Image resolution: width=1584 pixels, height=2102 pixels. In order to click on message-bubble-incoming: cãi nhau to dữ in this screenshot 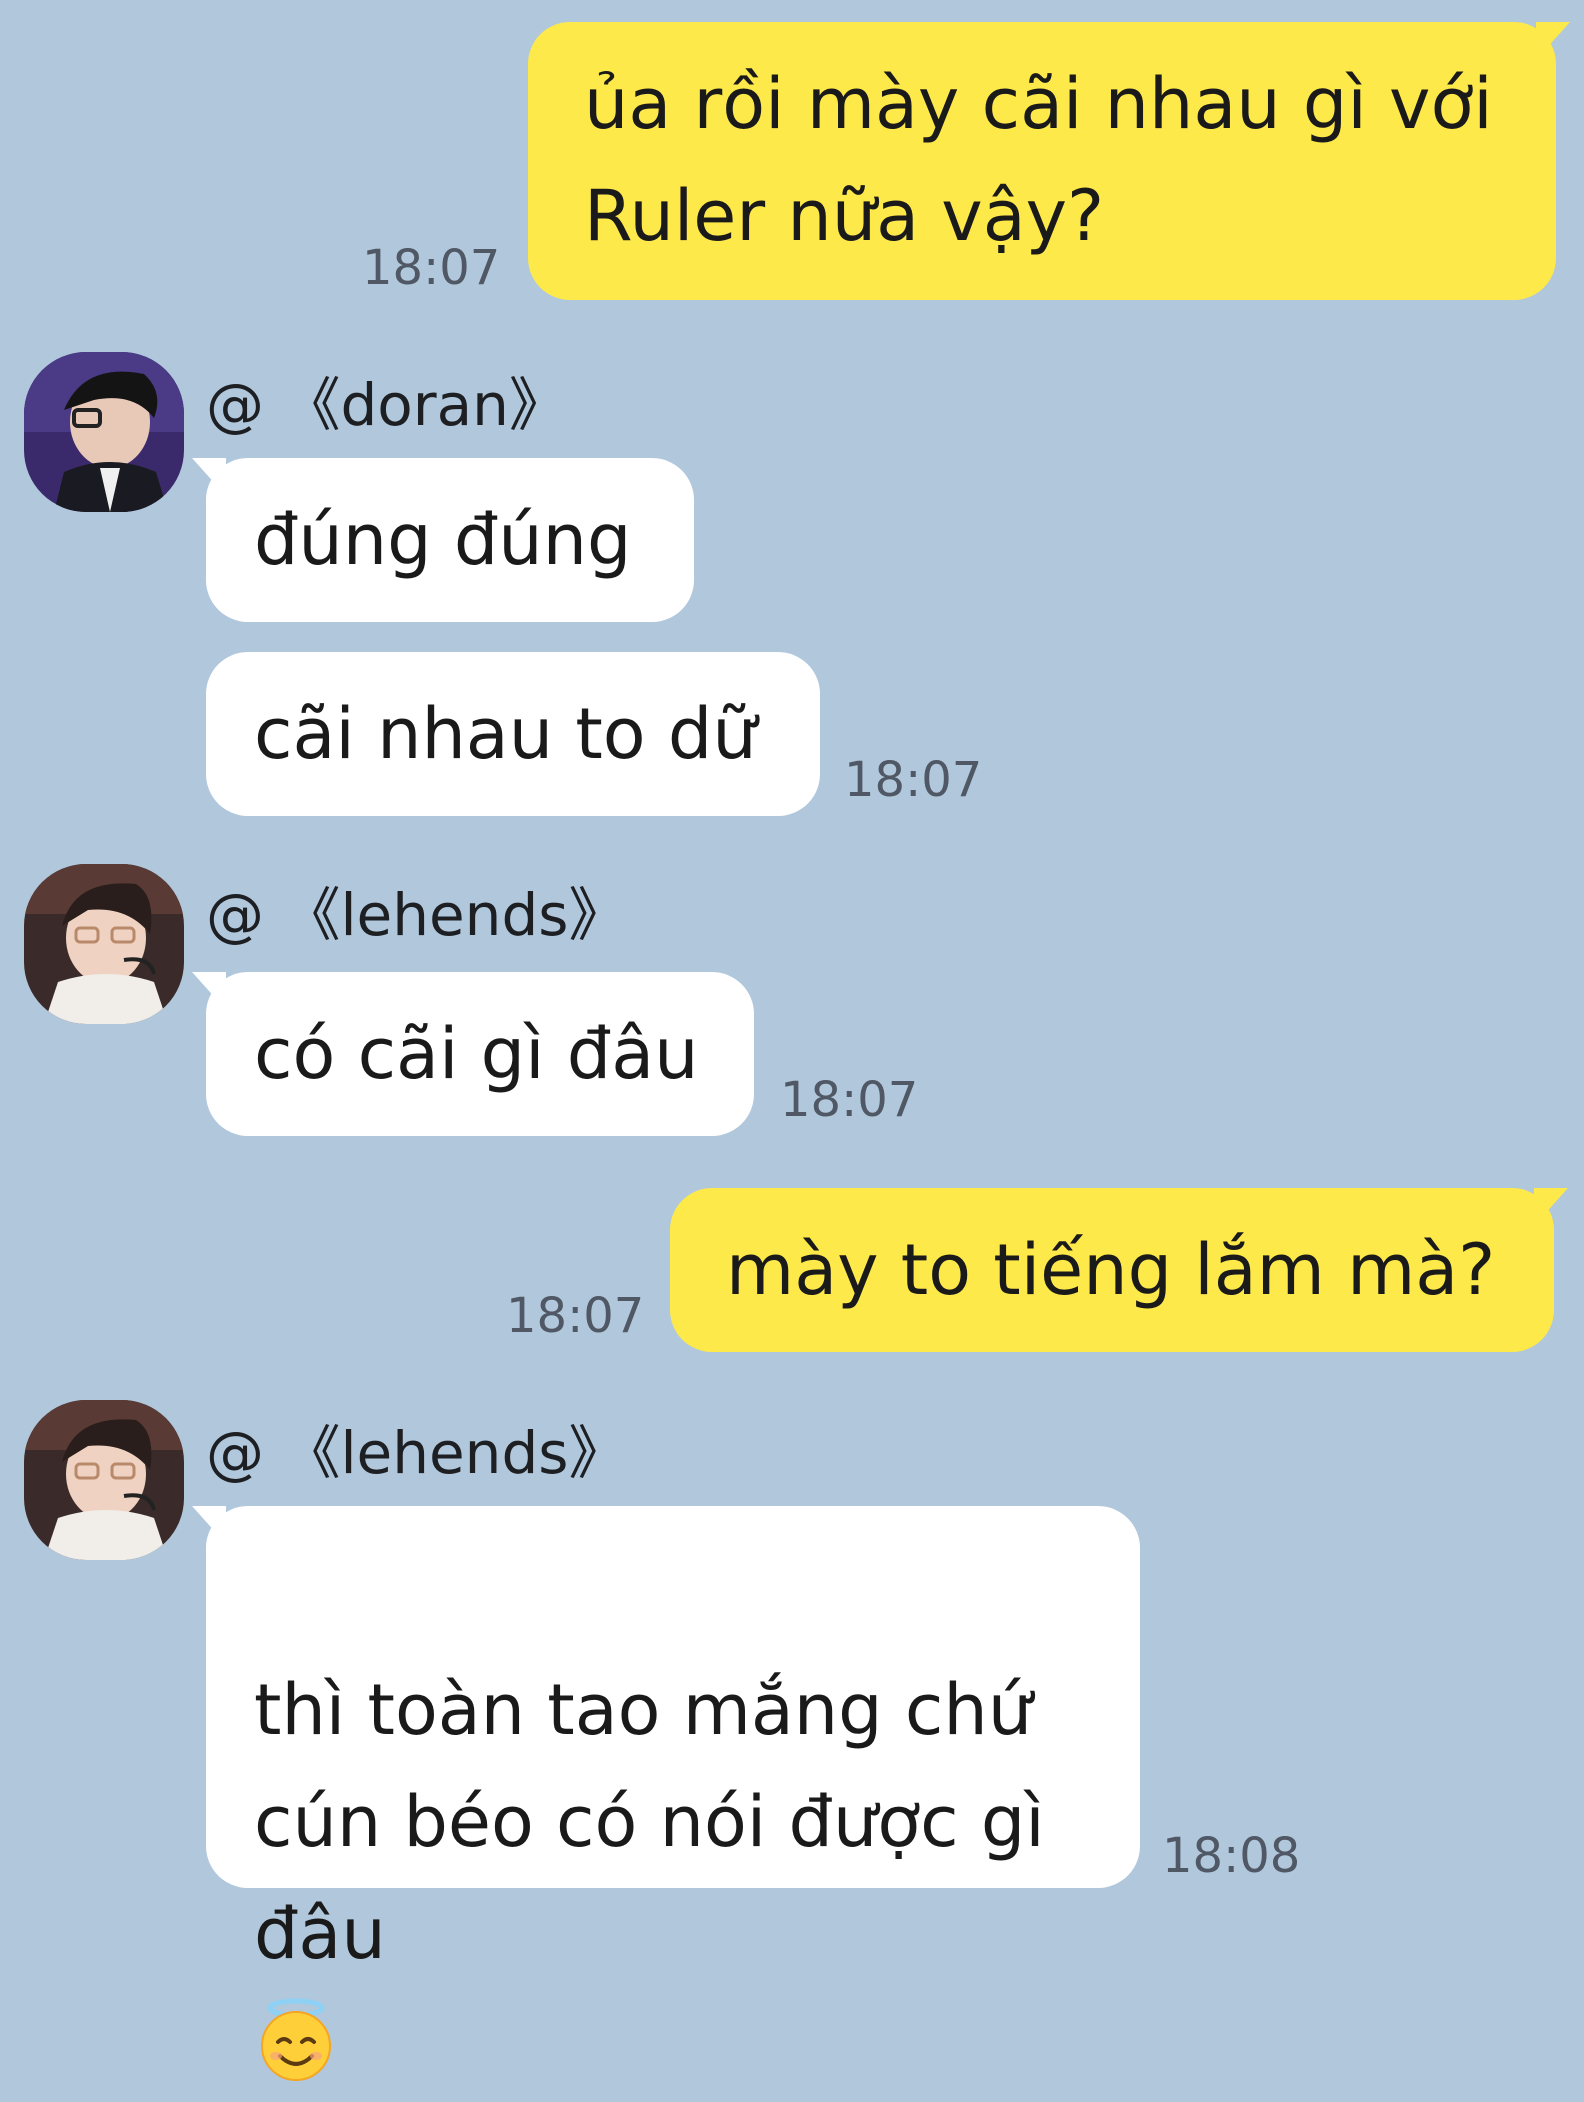, I will do `click(513, 734)`.